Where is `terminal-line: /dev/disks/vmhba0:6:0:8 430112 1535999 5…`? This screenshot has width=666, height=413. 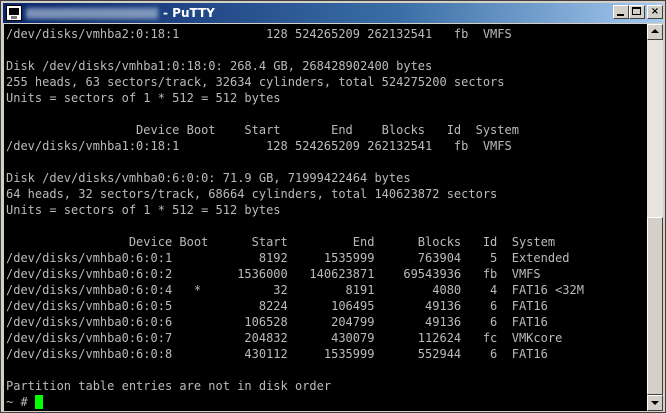 terminal-line: /dev/disks/vmhba0:6:0:8 430112 1535999 5… is located at coordinates (277, 354).